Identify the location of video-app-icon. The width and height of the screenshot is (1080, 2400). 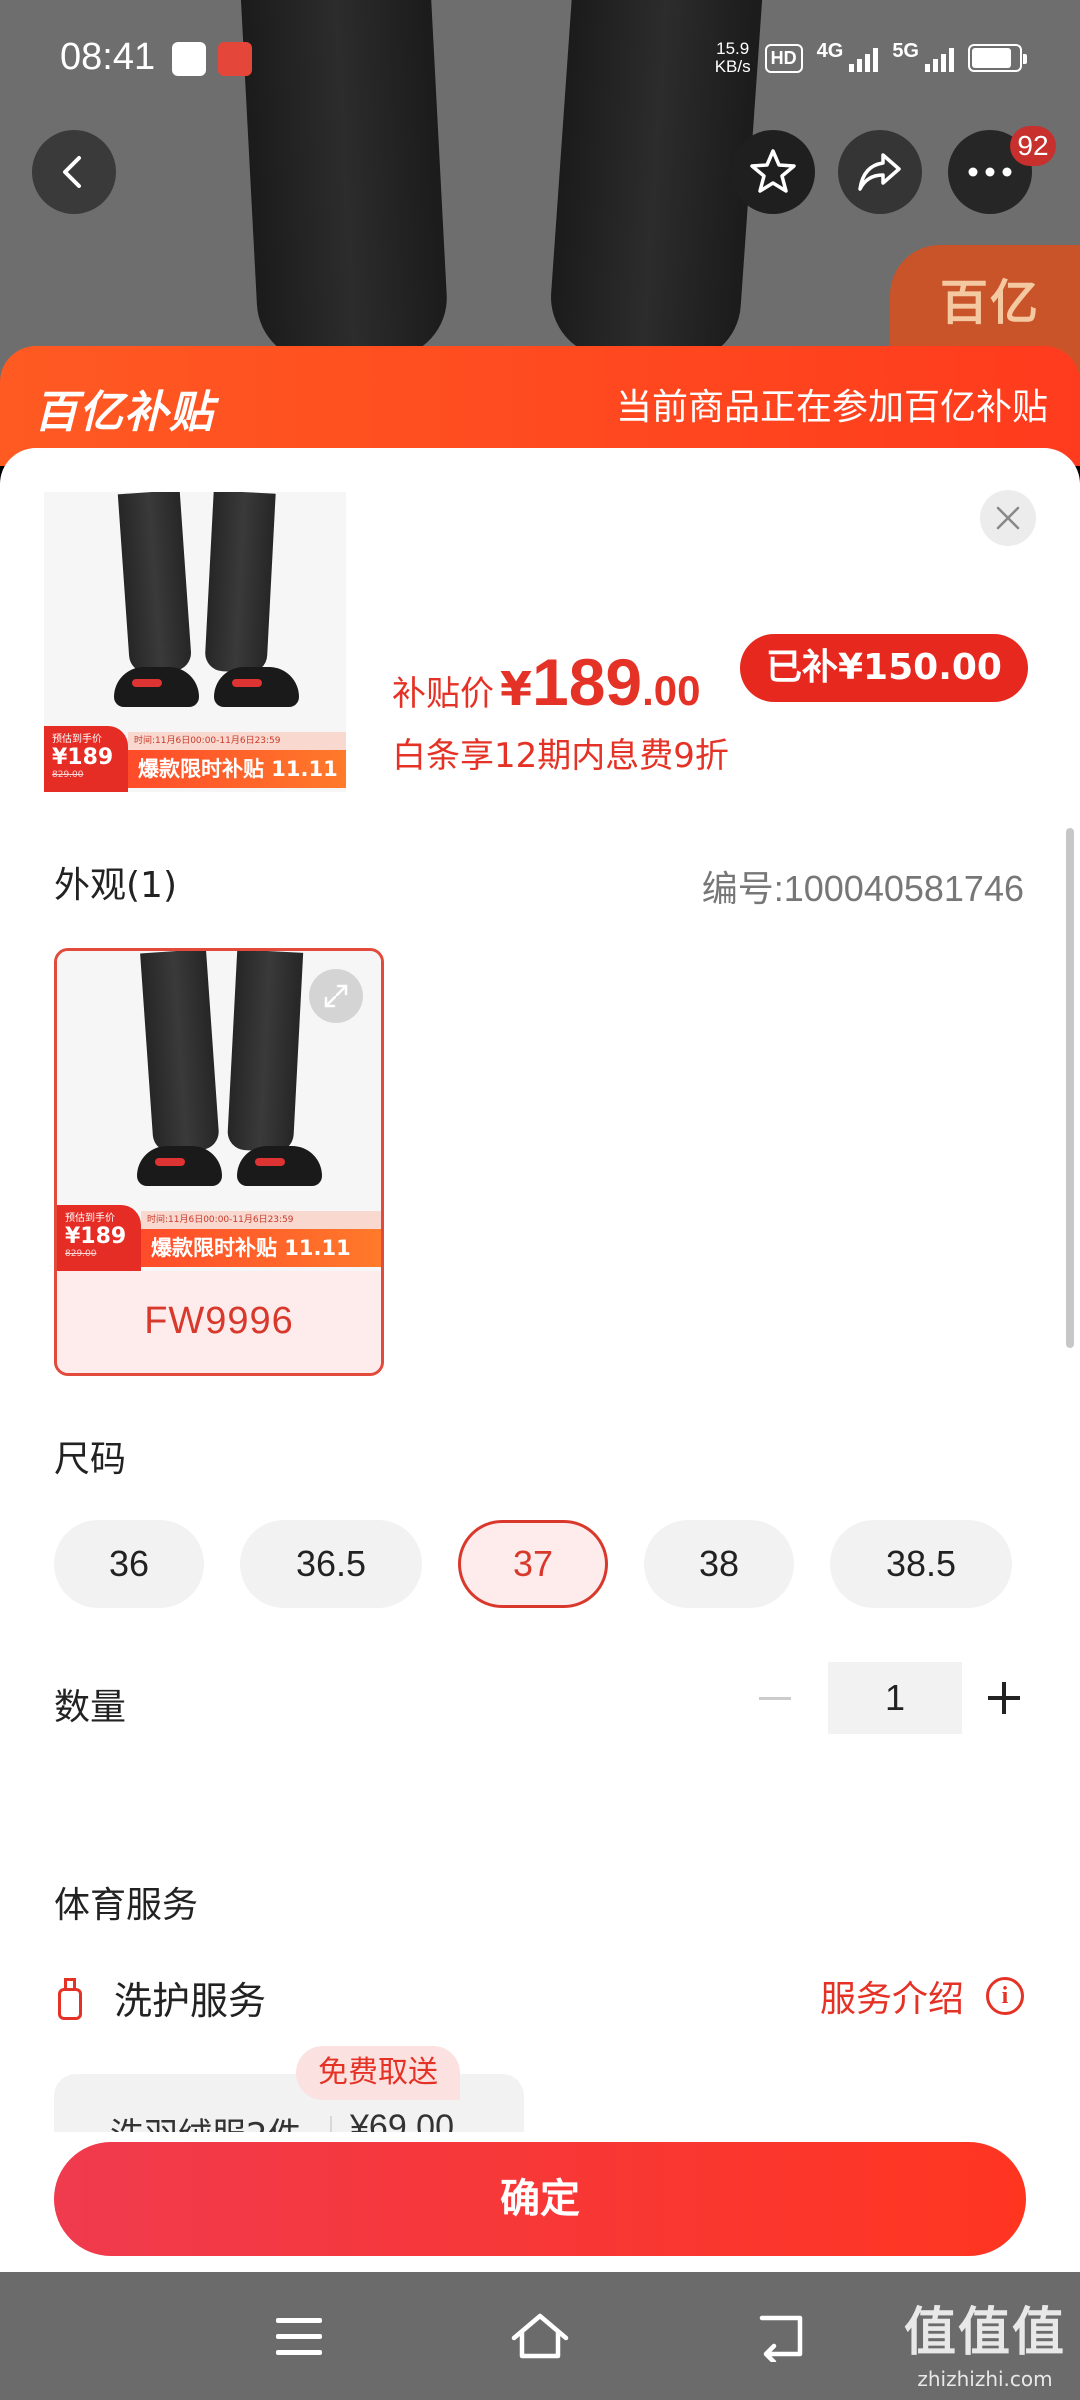
(189, 59).